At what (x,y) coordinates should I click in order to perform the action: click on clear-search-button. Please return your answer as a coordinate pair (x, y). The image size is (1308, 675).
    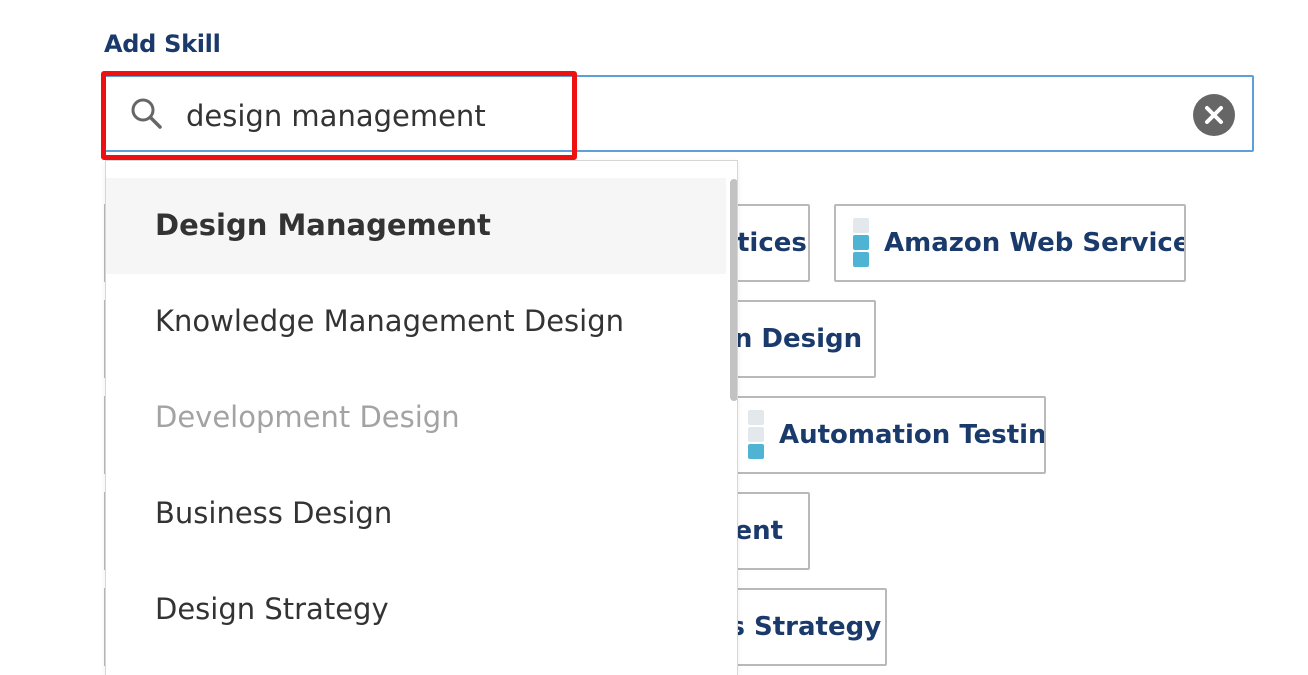
    Looking at the image, I should click on (1214, 115).